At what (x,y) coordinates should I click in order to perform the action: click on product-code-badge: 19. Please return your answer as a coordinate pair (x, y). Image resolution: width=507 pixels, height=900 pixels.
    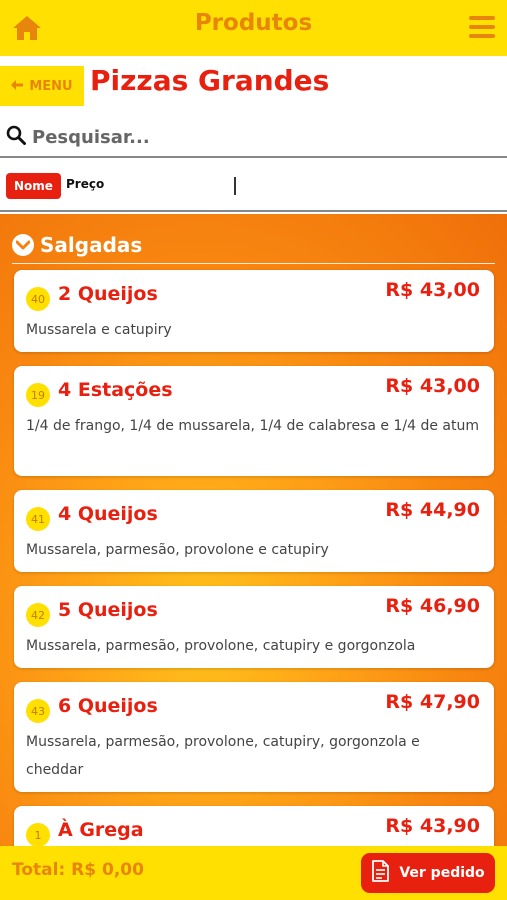
    Looking at the image, I should click on (38, 395).